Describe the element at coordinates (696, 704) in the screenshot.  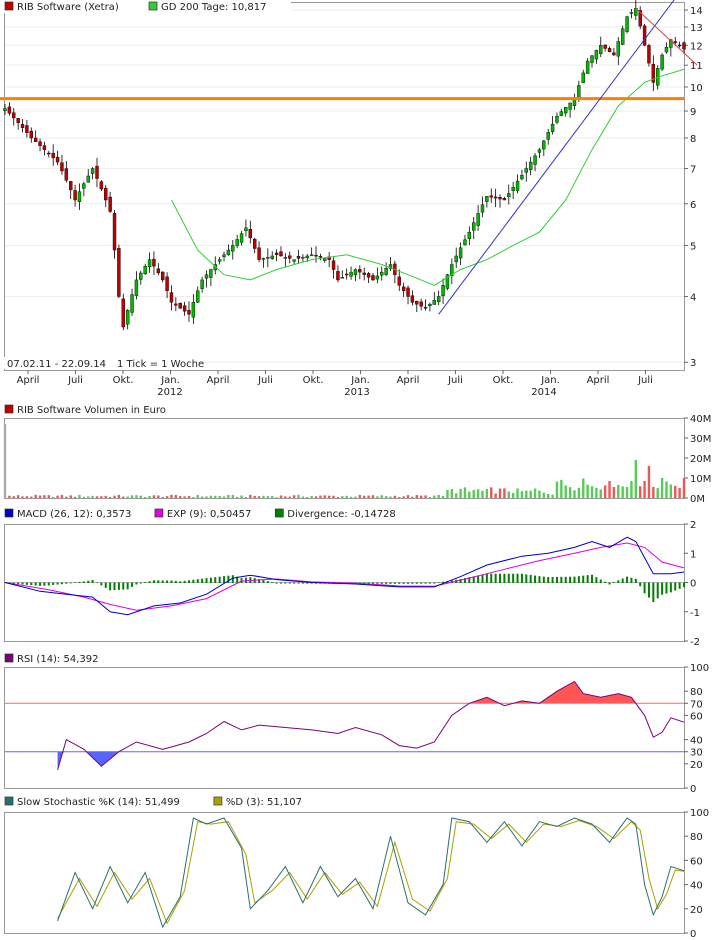
I see `rsi-axis-tick-label: 70` at that location.